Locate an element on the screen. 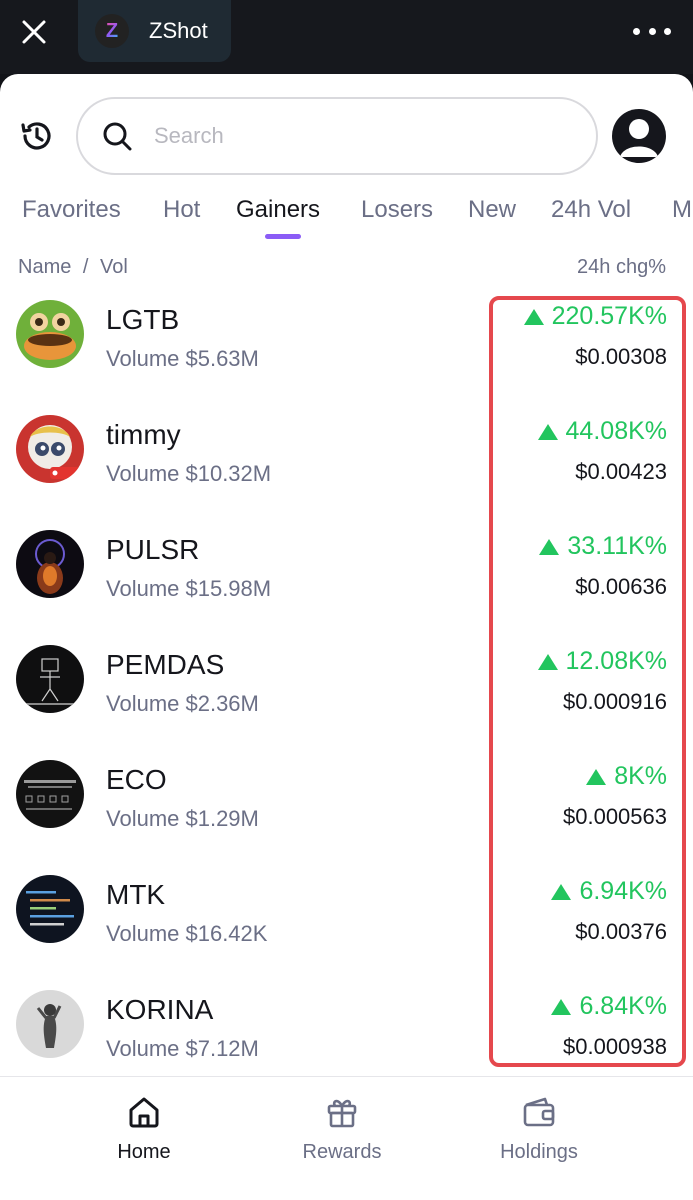 This screenshot has height=1200, width=693. tab-gainers: Gainers is located at coordinates (278, 210).